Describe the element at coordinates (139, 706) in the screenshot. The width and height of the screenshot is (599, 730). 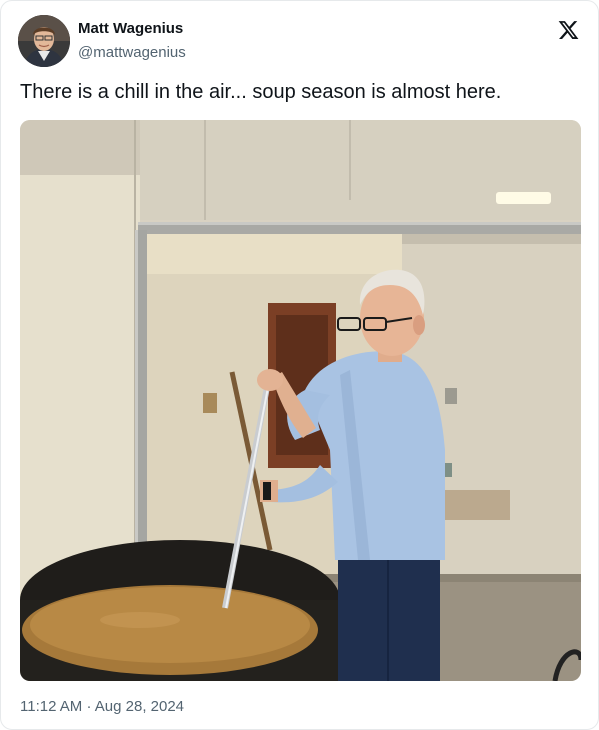
I see `tweet-date: Aug 28, 2024` at that location.